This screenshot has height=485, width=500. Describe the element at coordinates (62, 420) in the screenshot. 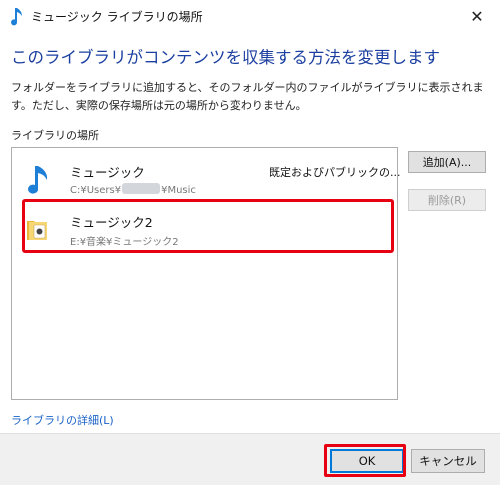

I see `library-details-link: ライブラリの詳細(L)` at that location.